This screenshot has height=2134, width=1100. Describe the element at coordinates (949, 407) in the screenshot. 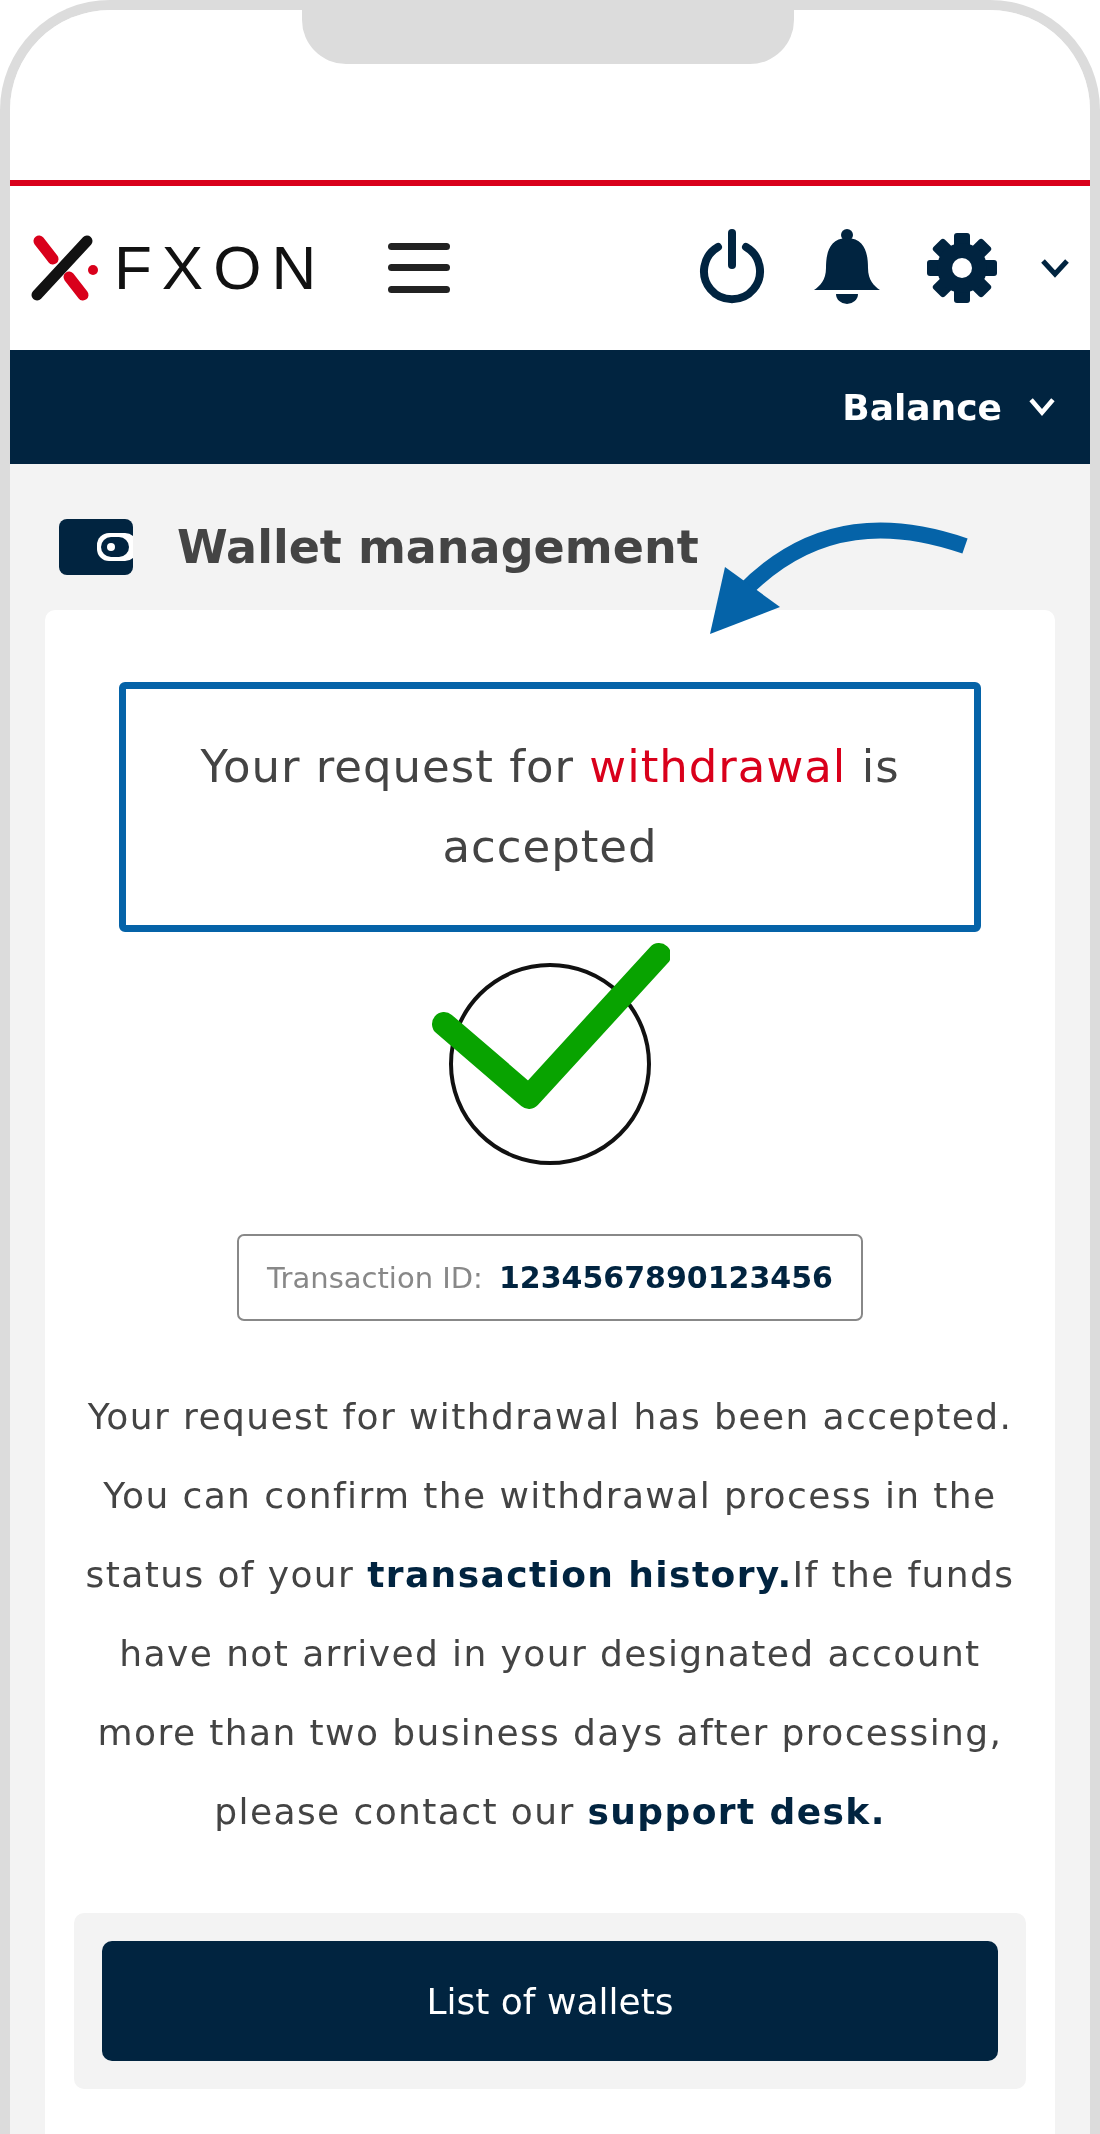

I see `balance-dropdown: Balance` at that location.